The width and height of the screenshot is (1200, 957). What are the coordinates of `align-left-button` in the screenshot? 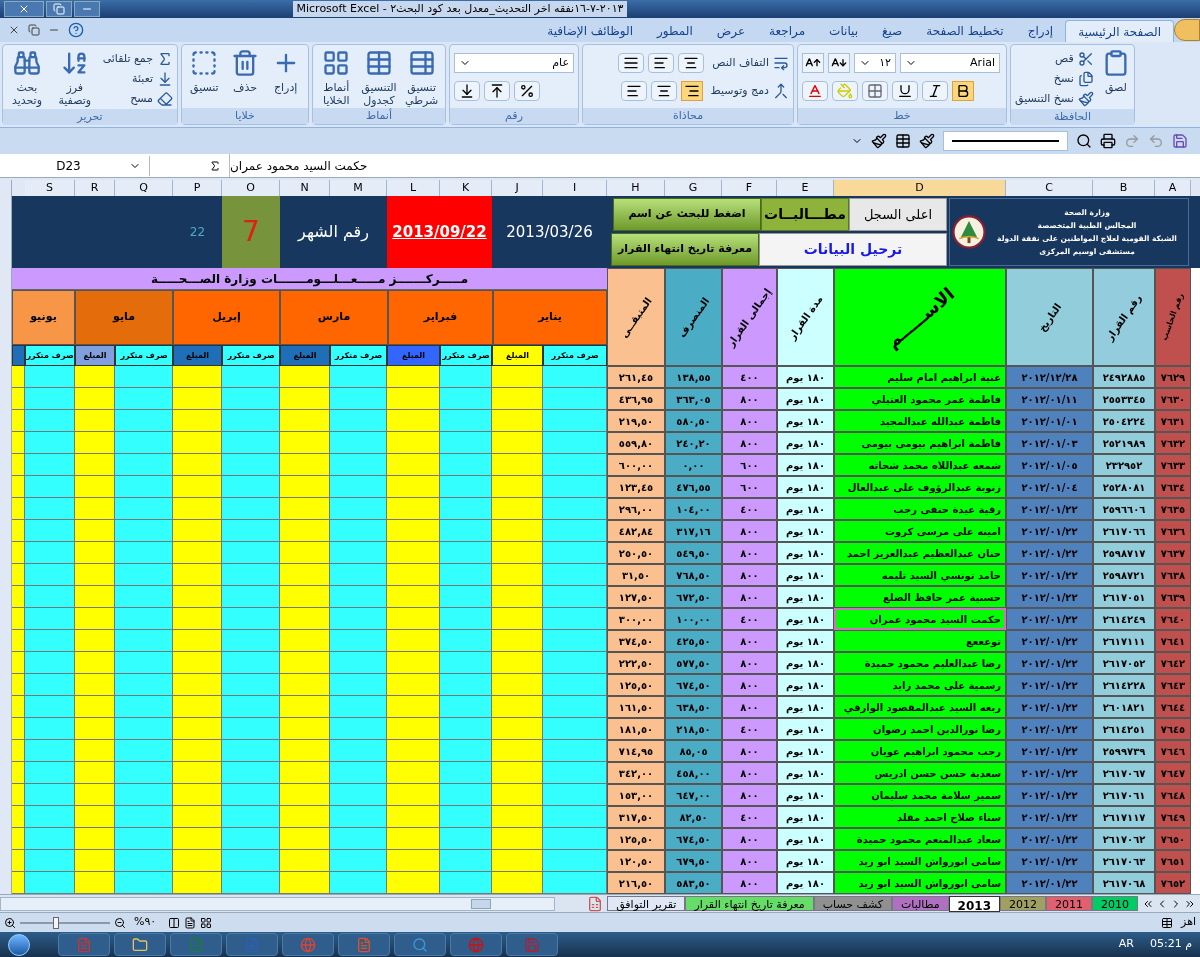 It's located at (633, 91).